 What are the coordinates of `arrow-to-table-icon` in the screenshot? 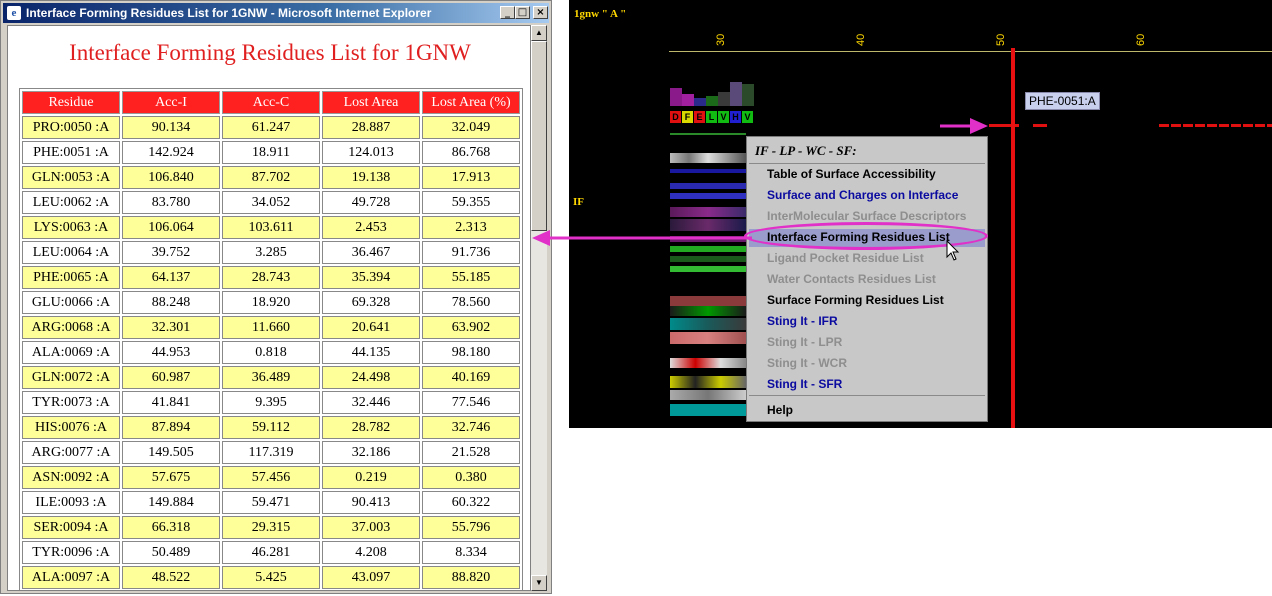 It's located at (642, 238).